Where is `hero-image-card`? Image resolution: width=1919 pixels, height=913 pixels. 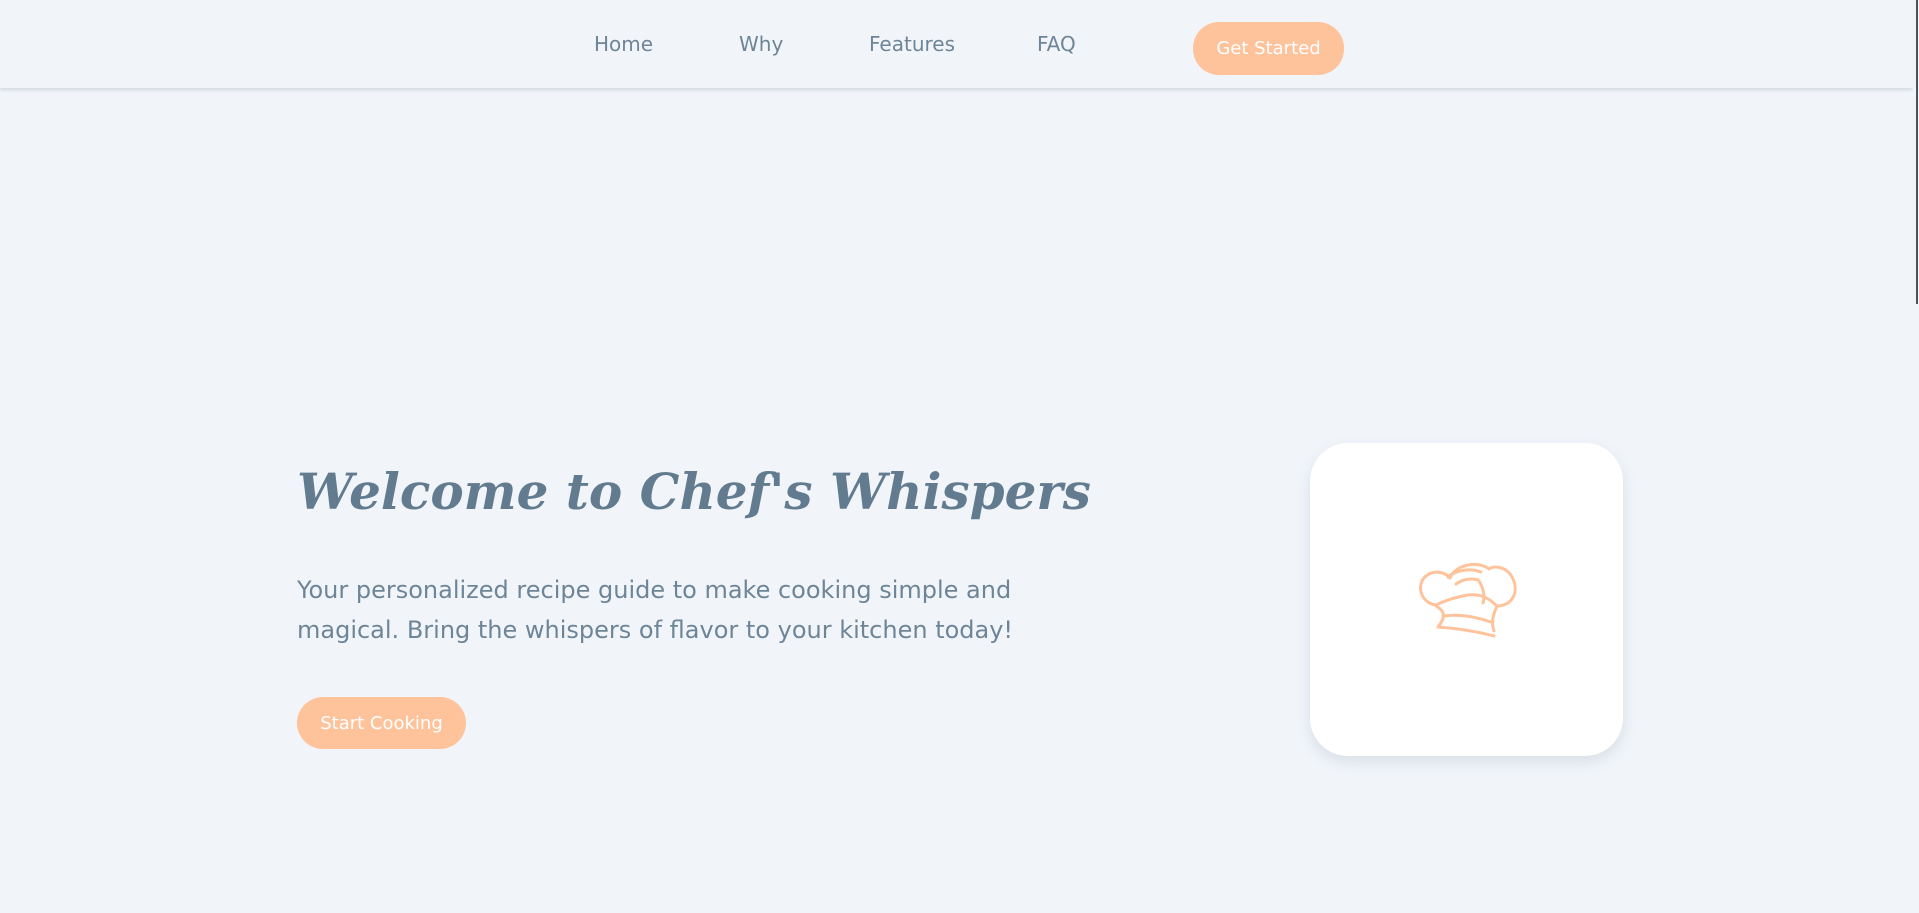
hero-image-card is located at coordinates (1466, 599).